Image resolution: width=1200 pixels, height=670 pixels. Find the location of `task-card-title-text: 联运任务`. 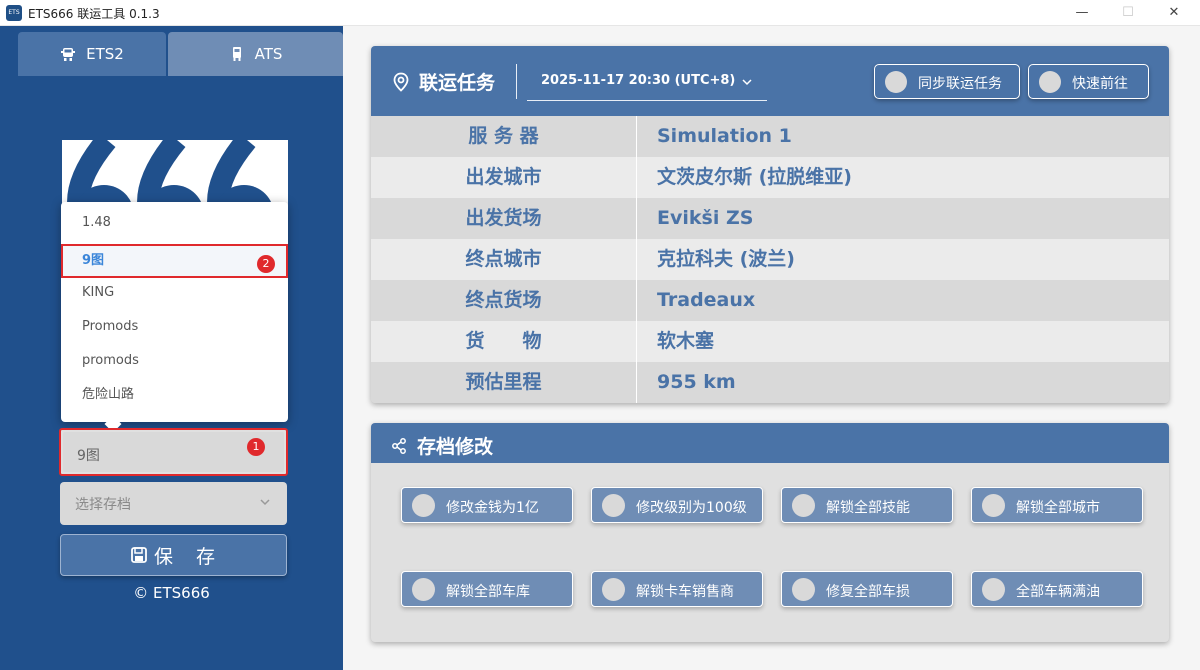

task-card-title-text: 联运任务 is located at coordinates (457, 83).